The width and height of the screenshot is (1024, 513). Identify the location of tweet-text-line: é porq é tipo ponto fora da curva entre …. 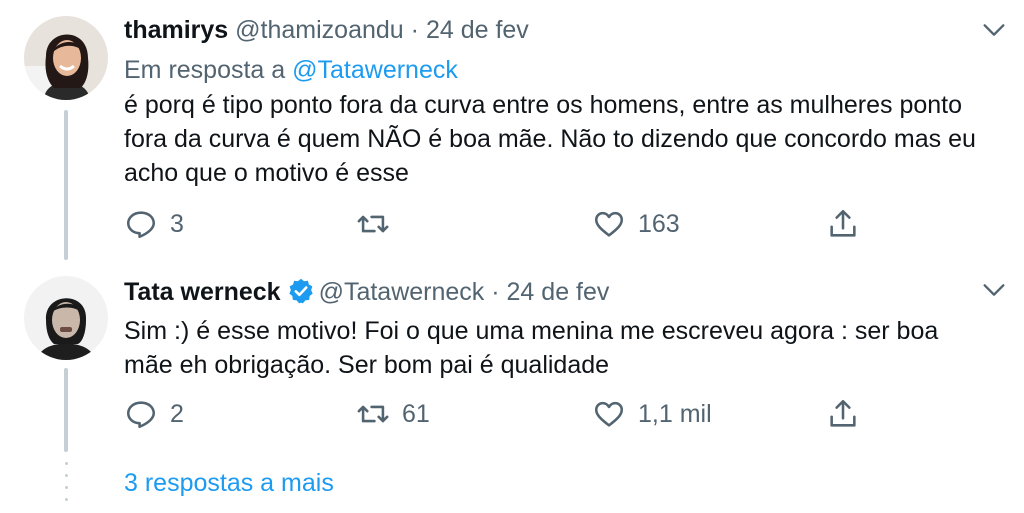
(543, 105).